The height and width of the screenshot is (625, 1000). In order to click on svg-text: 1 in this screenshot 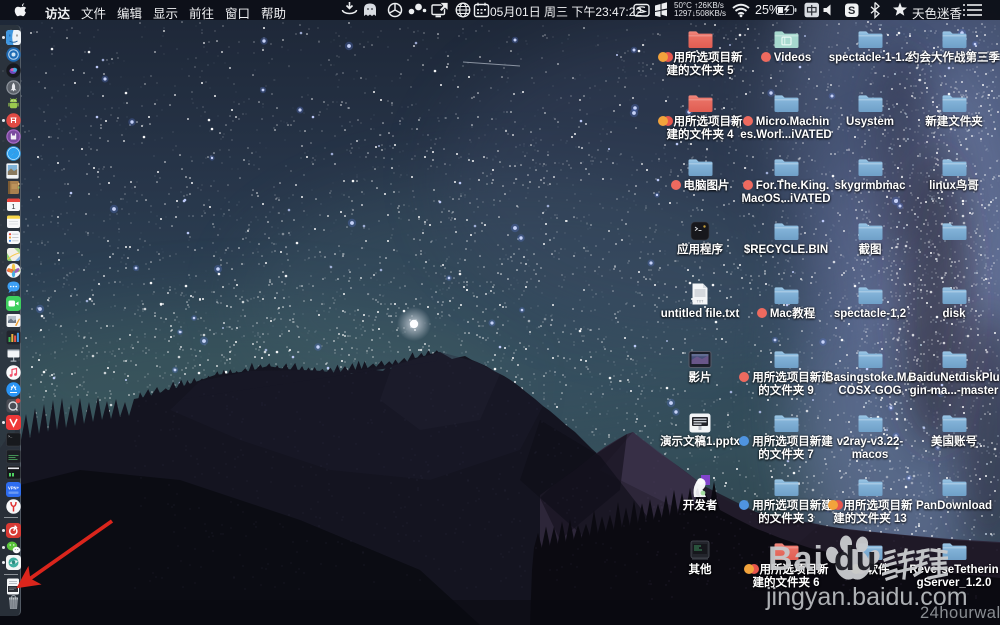, I will do `click(13, 206)`.